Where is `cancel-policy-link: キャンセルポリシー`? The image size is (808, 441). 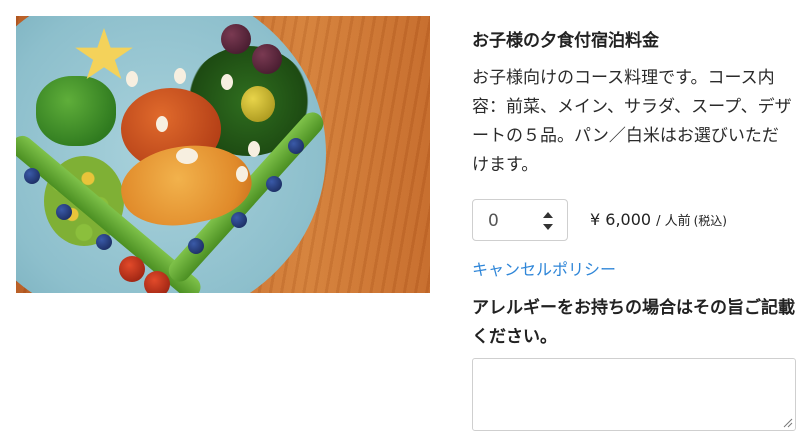 cancel-policy-link: キャンセルポリシー is located at coordinates (544, 268).